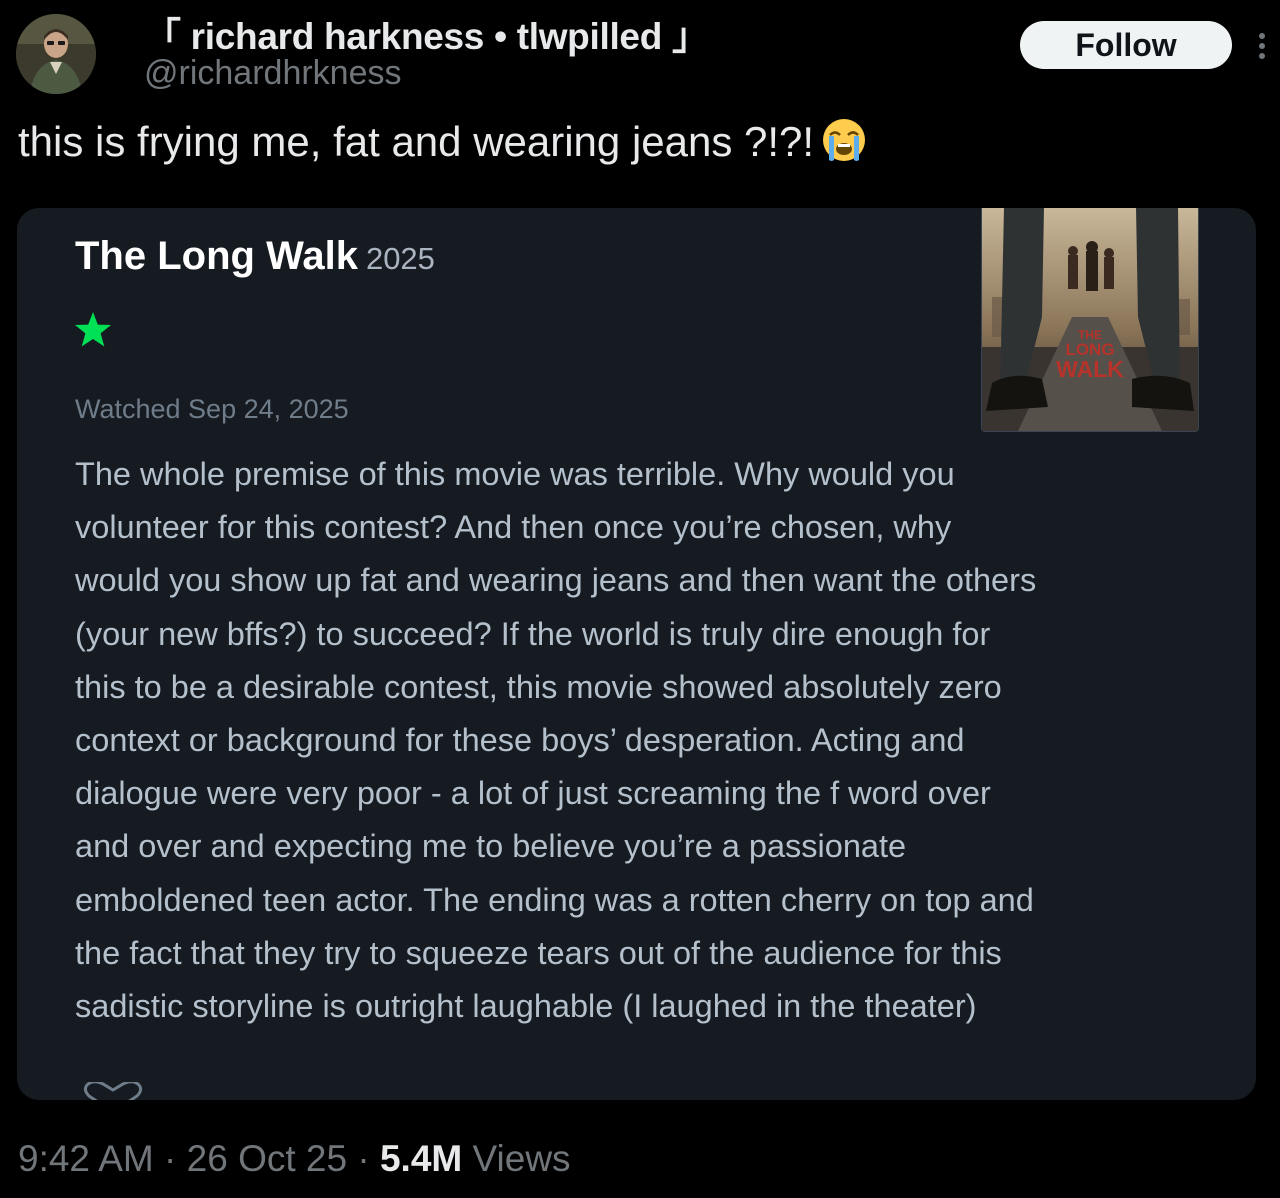 This screenshot has height=1198, width=1280. What do you see at coordinates (212, 409) in the screenshot?
I see `watched-date: Watched Sep 24, 2025` at bounding box center [212, 409].